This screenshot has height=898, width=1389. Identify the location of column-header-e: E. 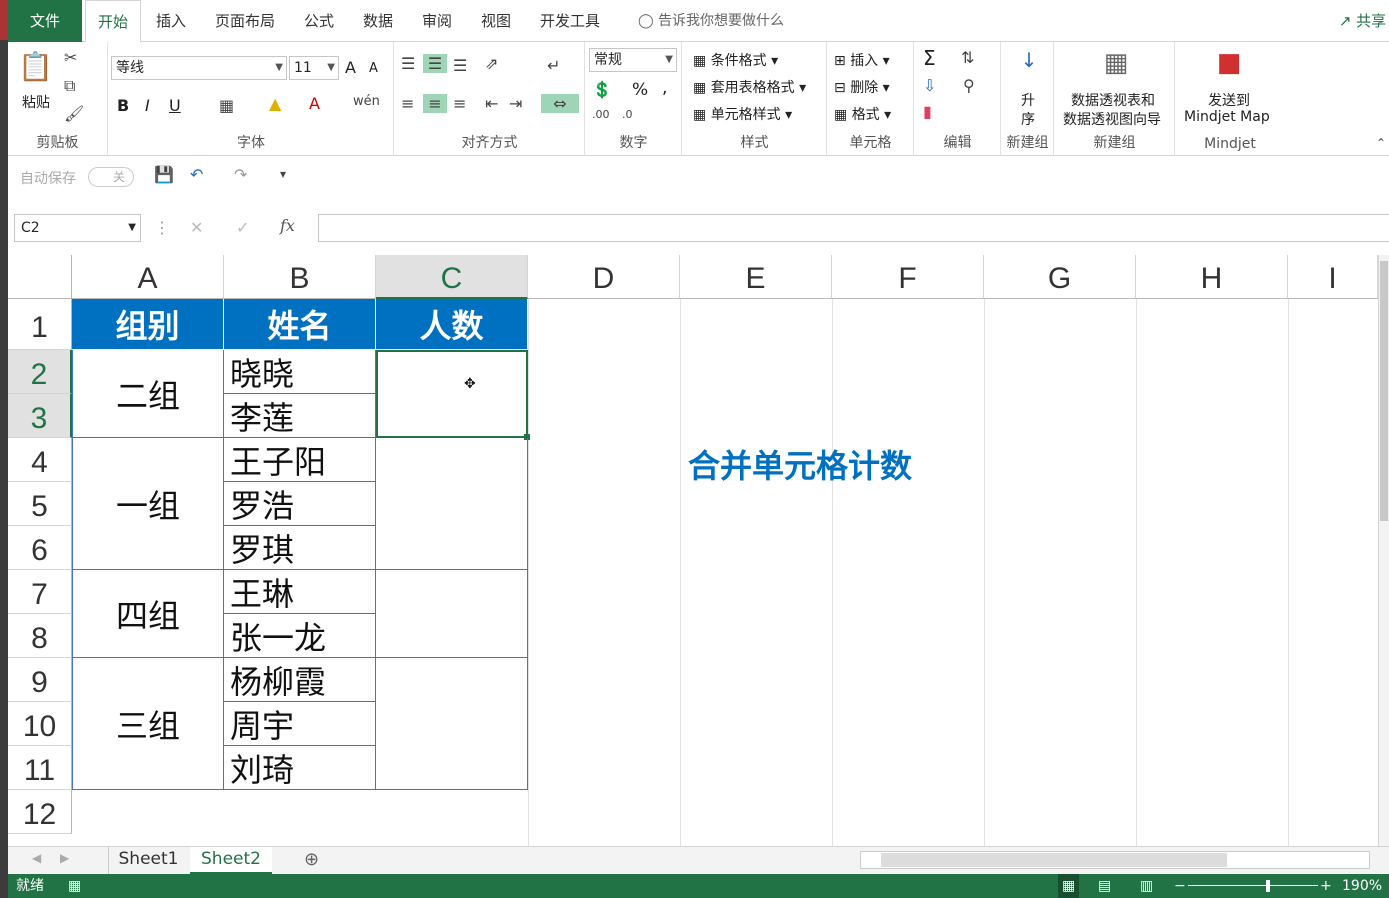
(756, 277).